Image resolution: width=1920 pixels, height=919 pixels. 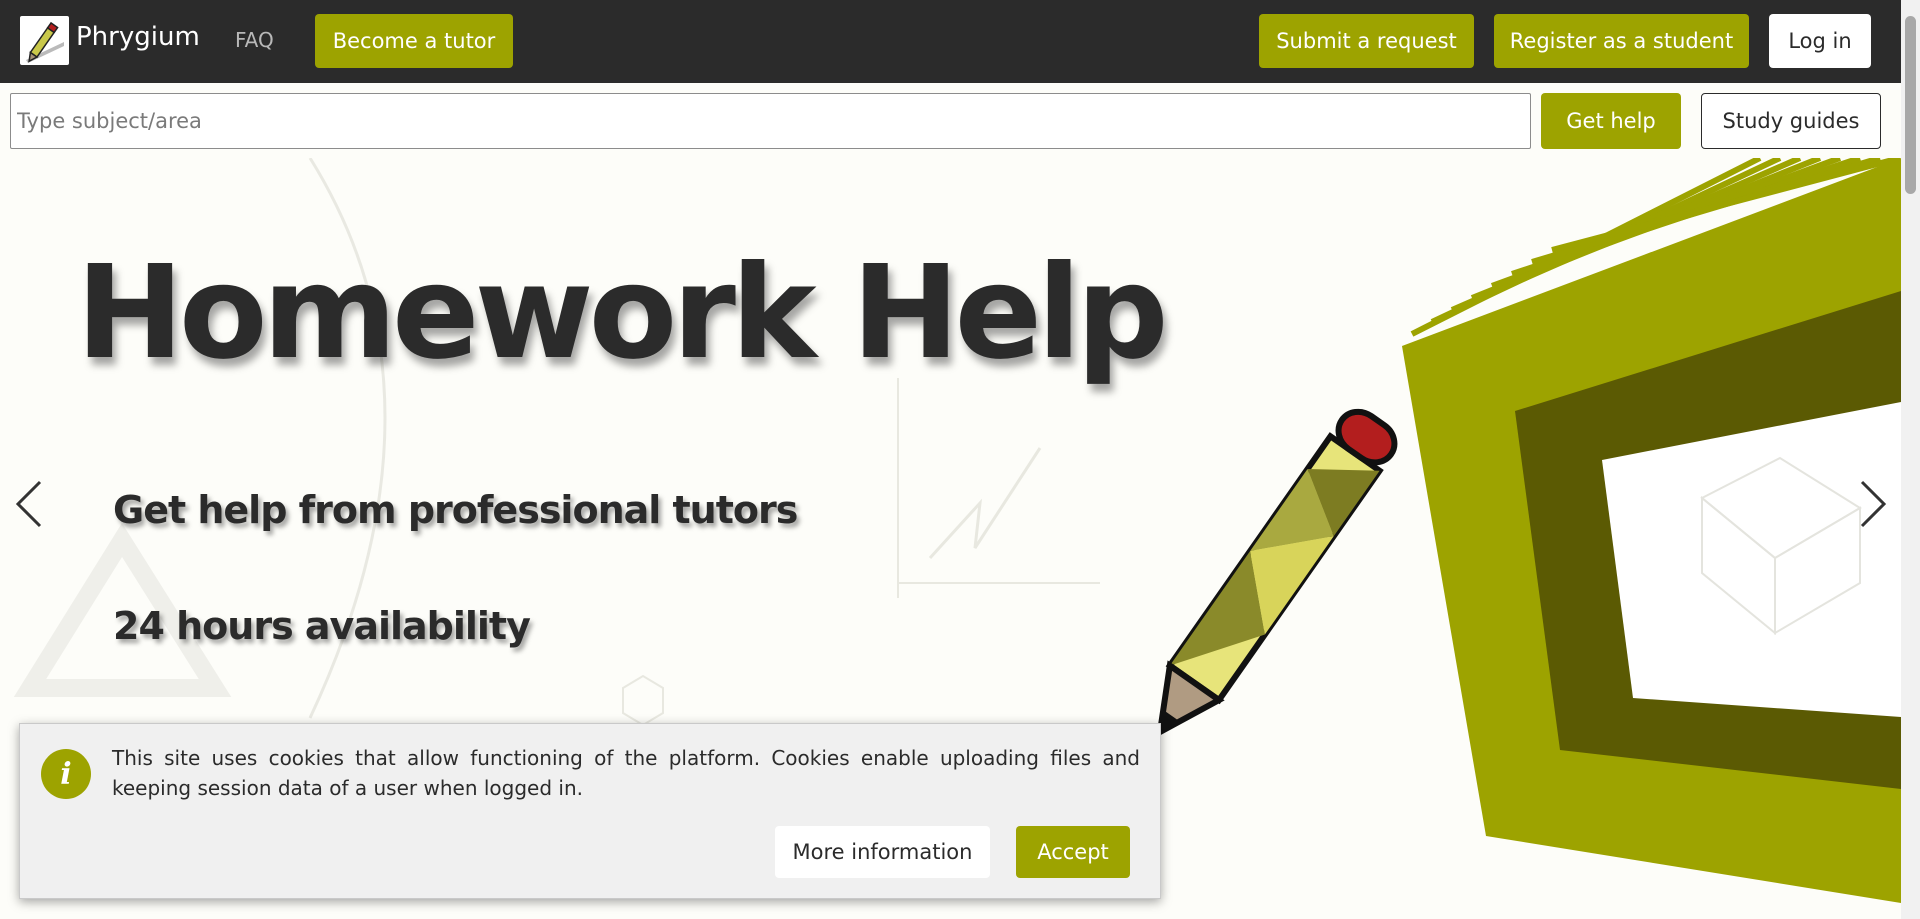 What do you see at coordinates (1073, 852) in the screenshot?
I see `accept-cookies-button: Accept` at bounding box center [1073, 852].